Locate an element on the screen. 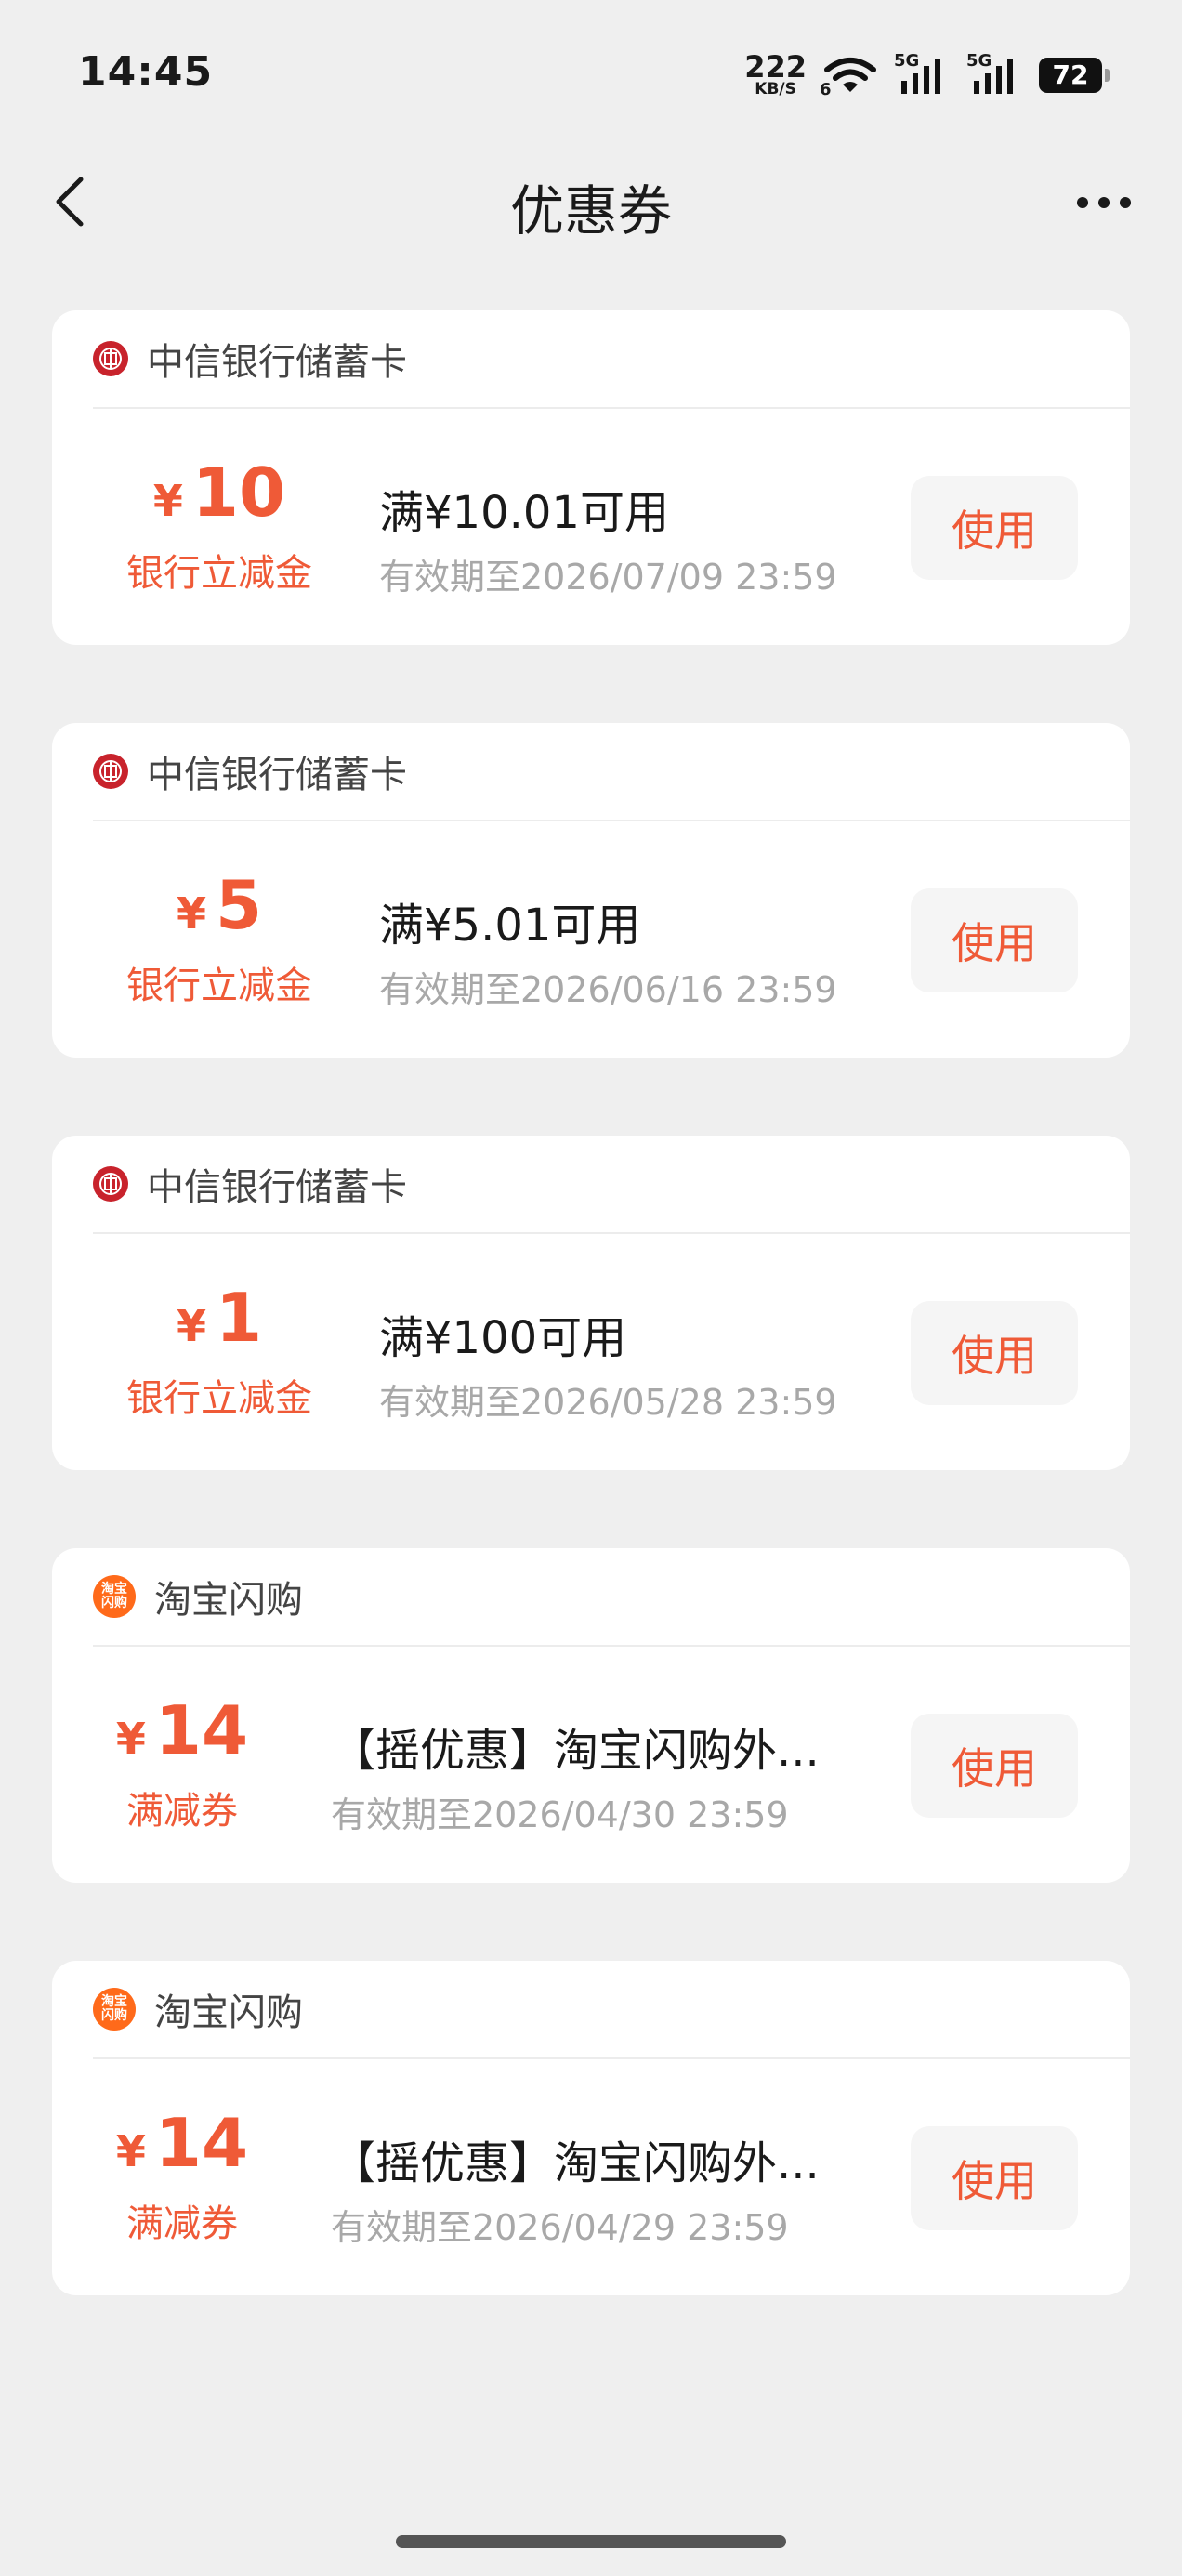 The height and width of the screenshot is (2576, 1182). coupon-expiry: 有效期至2026/04/29 23:59 is located at coordinates (560, 2227).